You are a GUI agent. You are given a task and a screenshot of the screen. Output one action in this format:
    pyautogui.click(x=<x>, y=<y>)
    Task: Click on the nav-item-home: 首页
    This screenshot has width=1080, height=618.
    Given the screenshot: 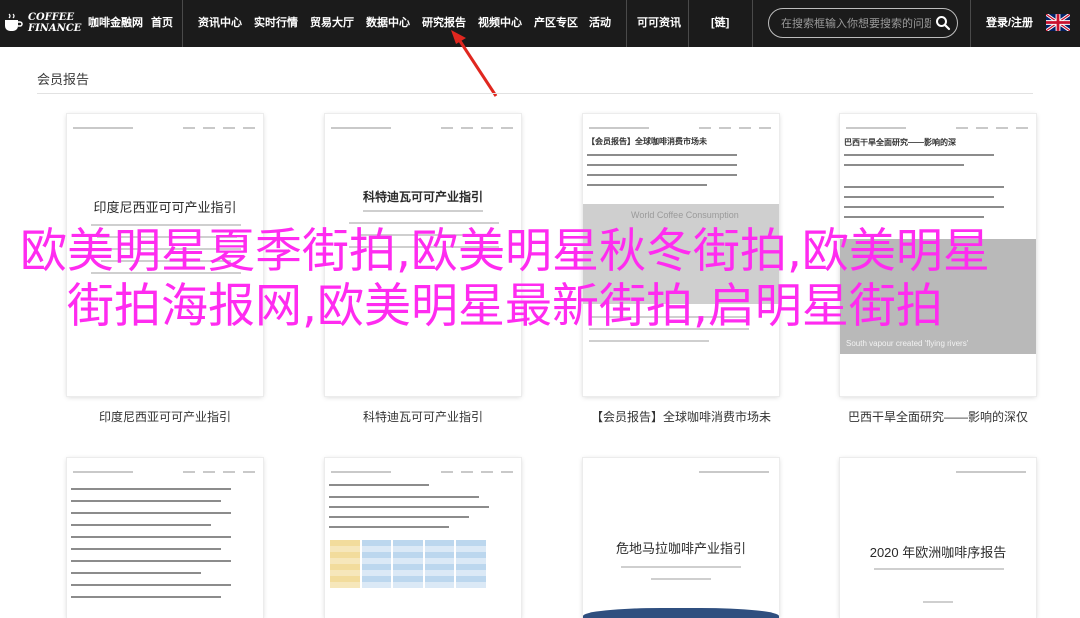 What is the action you would take?
    pyautogui.click(x=162, y=23)
    